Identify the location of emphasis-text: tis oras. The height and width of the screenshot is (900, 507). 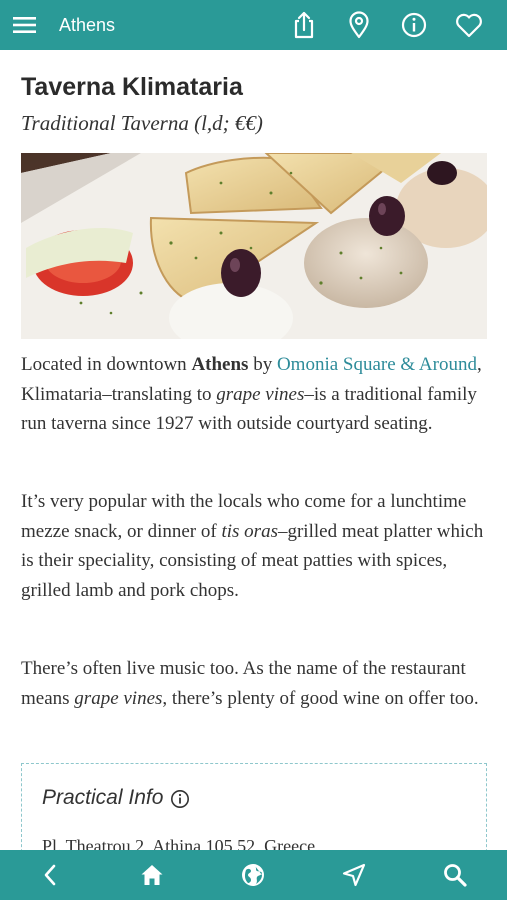
(249, 531).